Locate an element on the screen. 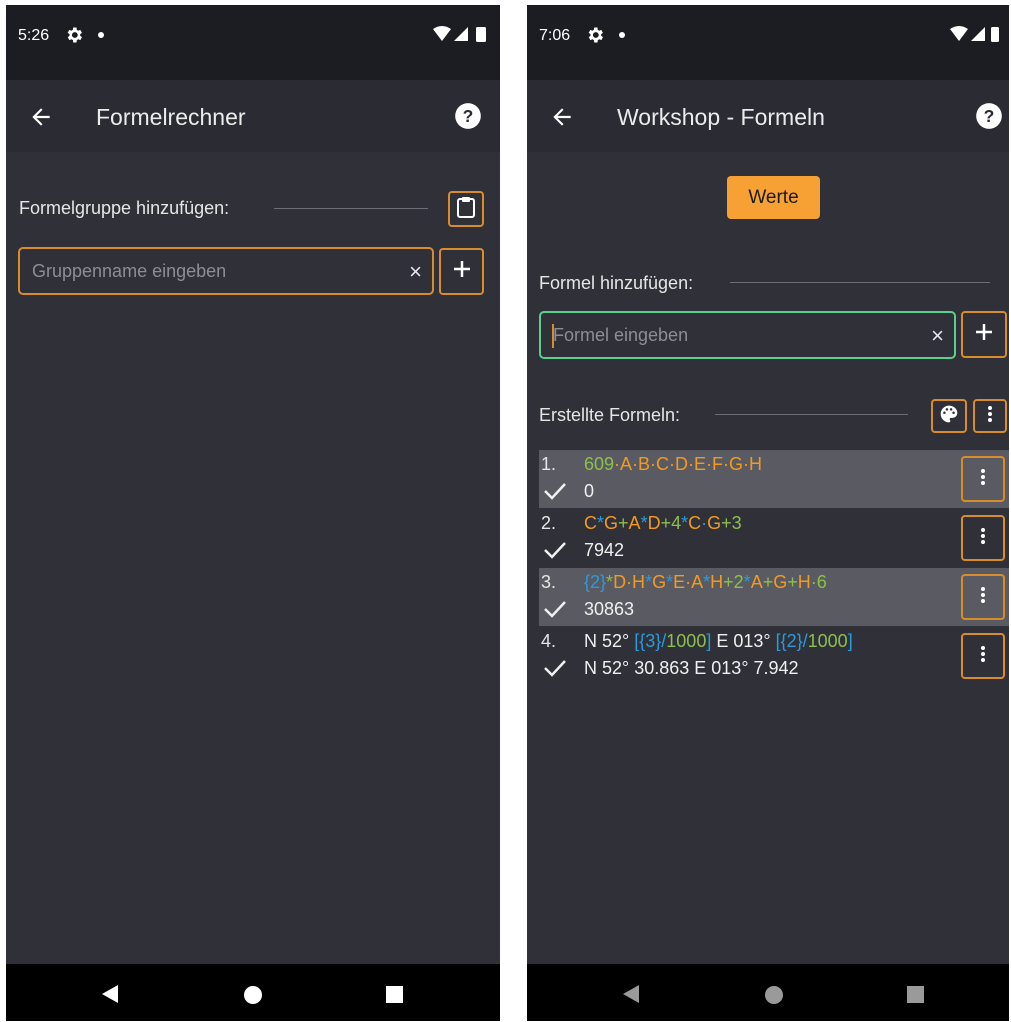 This screenshot has width=1011, height=1022. group-name-input: Gruppenname eingeben × is located at coordinates (226, 271).